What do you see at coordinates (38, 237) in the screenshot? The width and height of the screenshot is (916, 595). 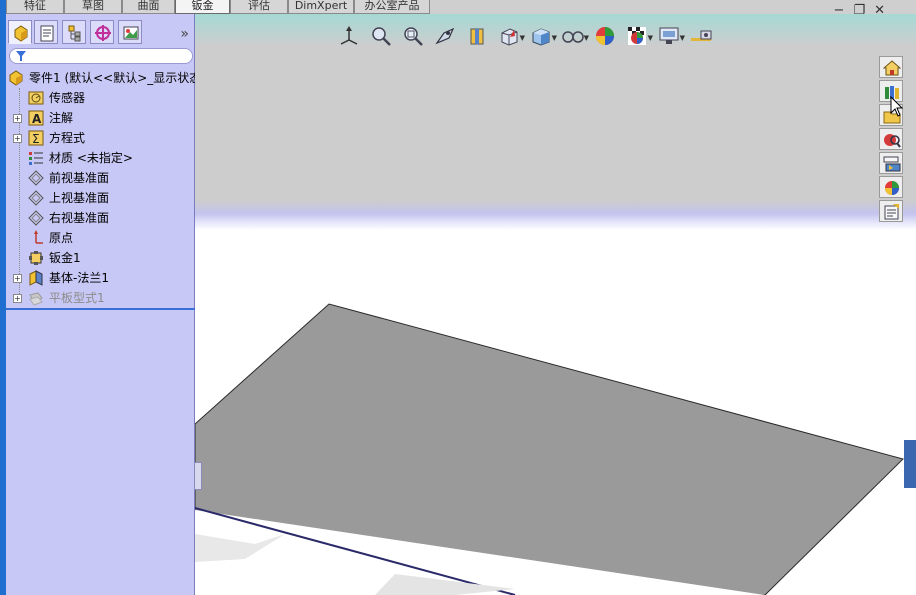 I see `origin-icon` at bounding box center [38, 237].